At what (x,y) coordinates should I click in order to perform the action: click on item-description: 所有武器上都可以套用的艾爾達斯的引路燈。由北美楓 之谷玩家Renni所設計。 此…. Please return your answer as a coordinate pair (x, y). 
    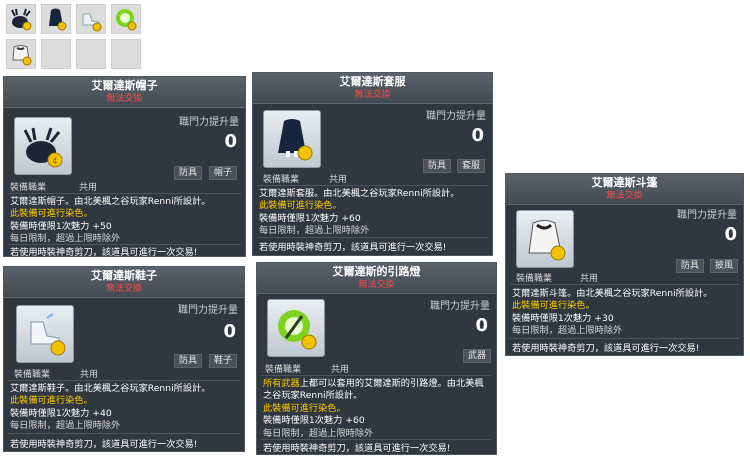
    Looking at the image, I should click on (377, 409).